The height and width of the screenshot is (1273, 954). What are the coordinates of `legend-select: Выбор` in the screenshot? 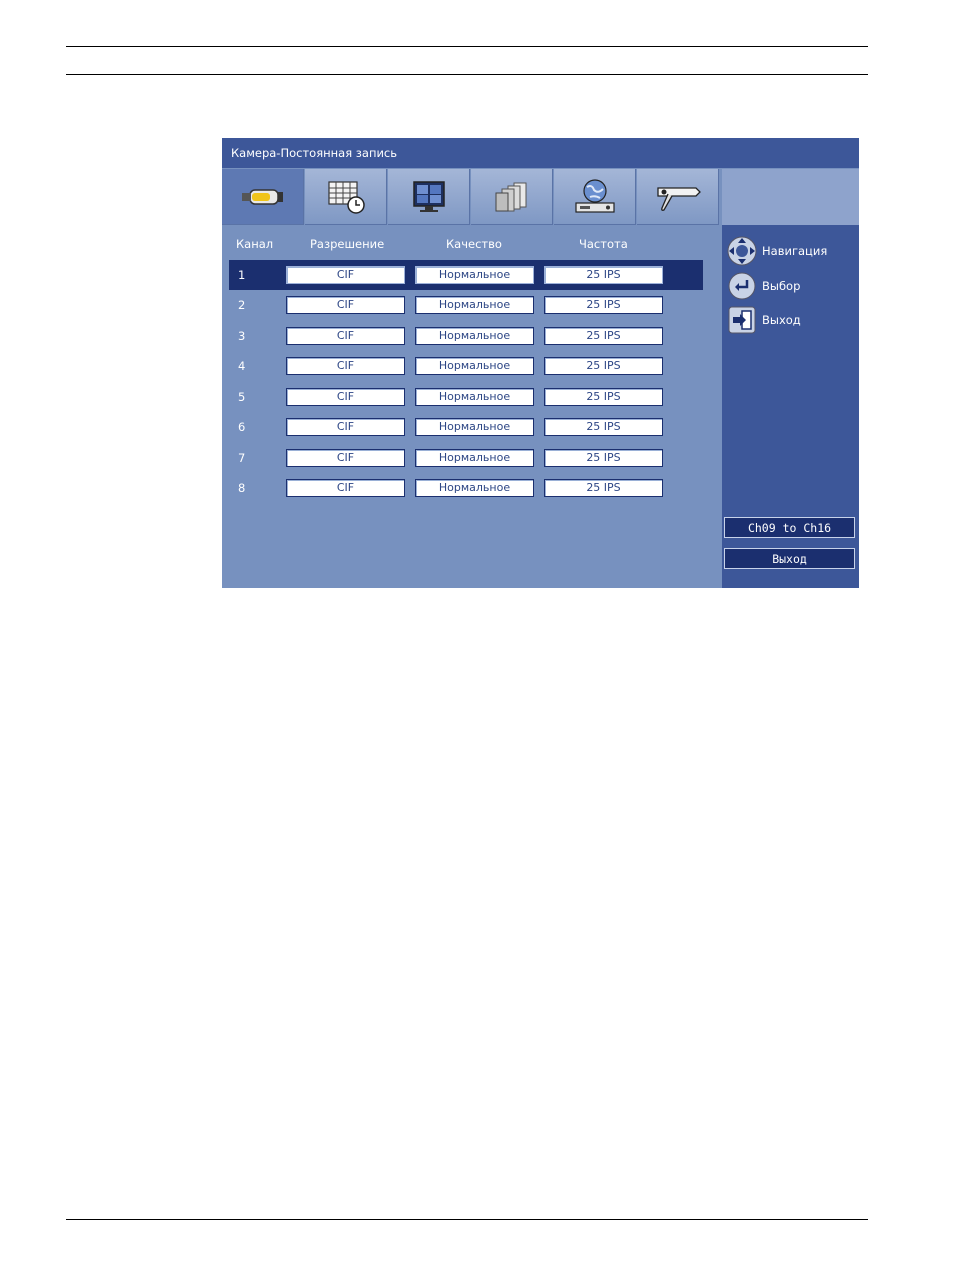 It's located at (763, 286).